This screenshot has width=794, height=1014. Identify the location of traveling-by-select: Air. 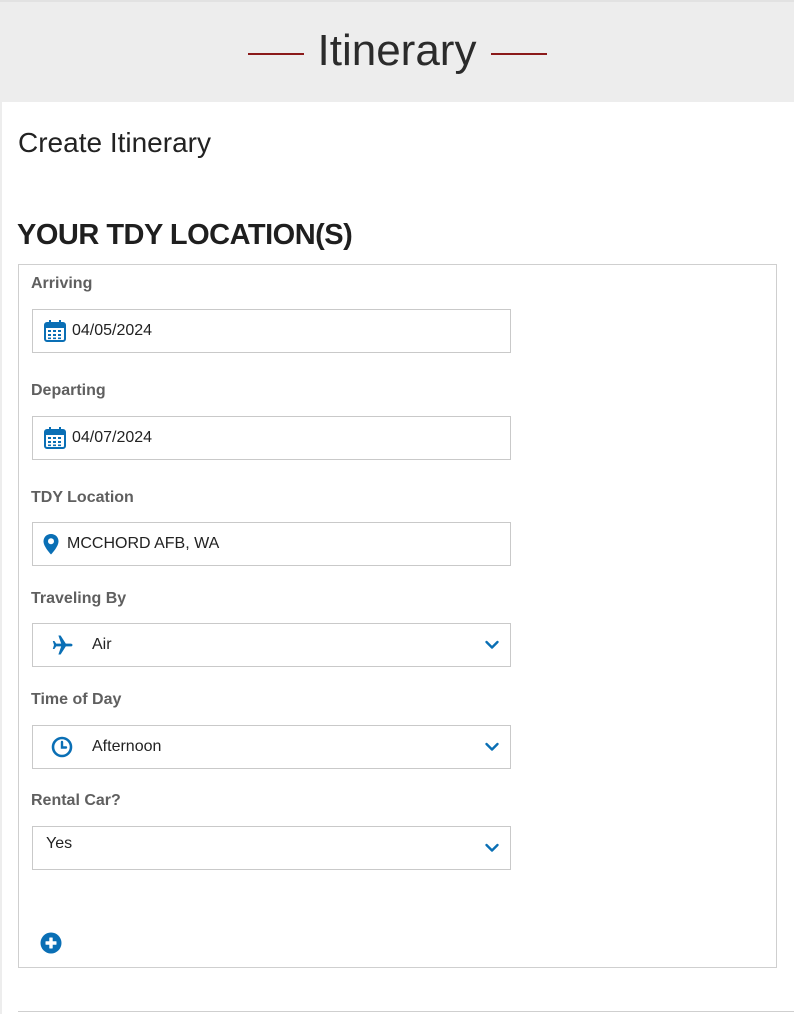
(271, 645).